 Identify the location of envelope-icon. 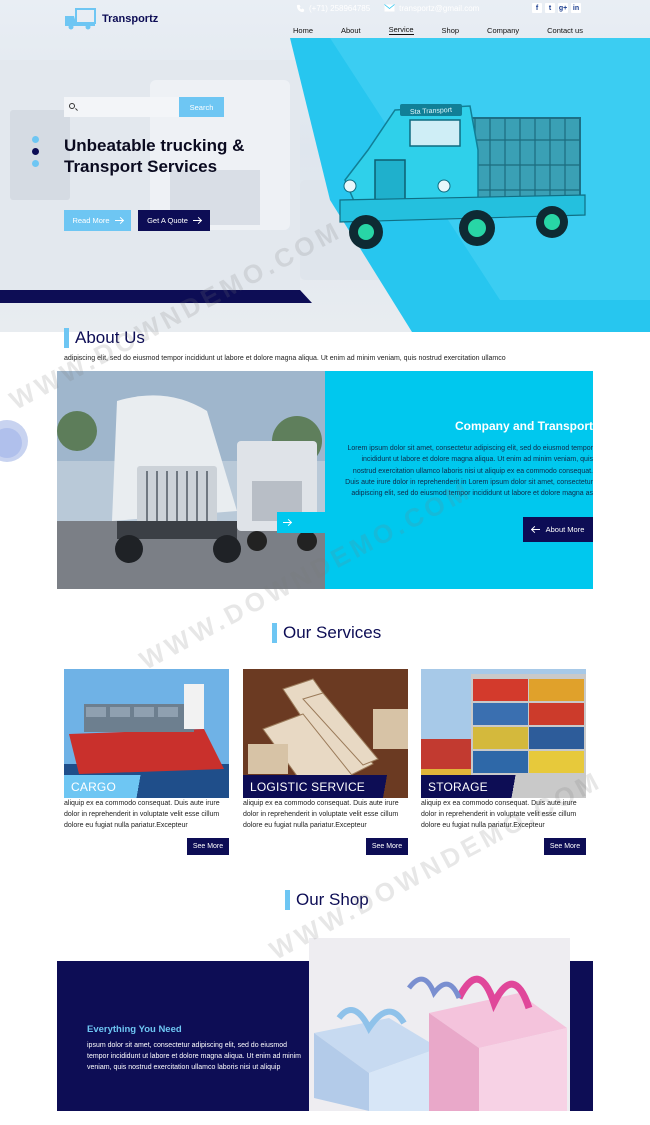
(389, 8).